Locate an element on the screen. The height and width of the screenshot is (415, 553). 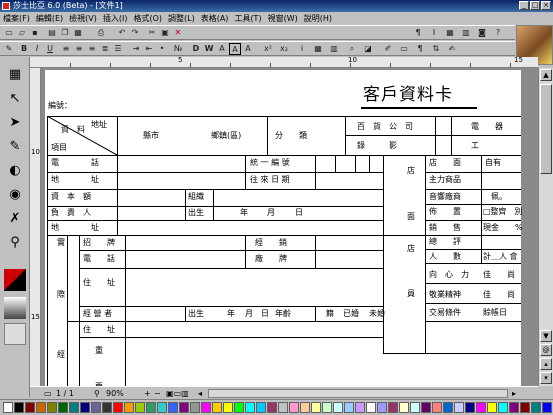
menu-window: 視窗(W) is located at coordinates (283, 18).